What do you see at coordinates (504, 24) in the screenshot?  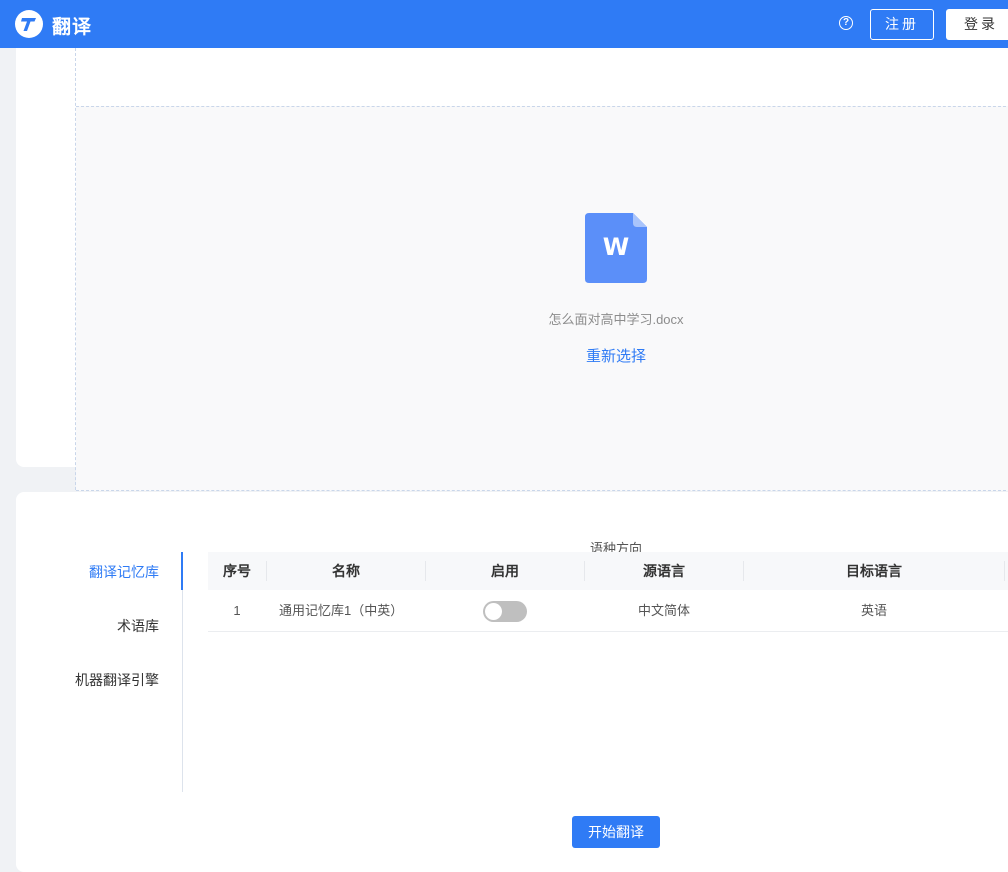 I see `top-bar: 翻译 ? 注册 登录` at bounding box center [504, 24].